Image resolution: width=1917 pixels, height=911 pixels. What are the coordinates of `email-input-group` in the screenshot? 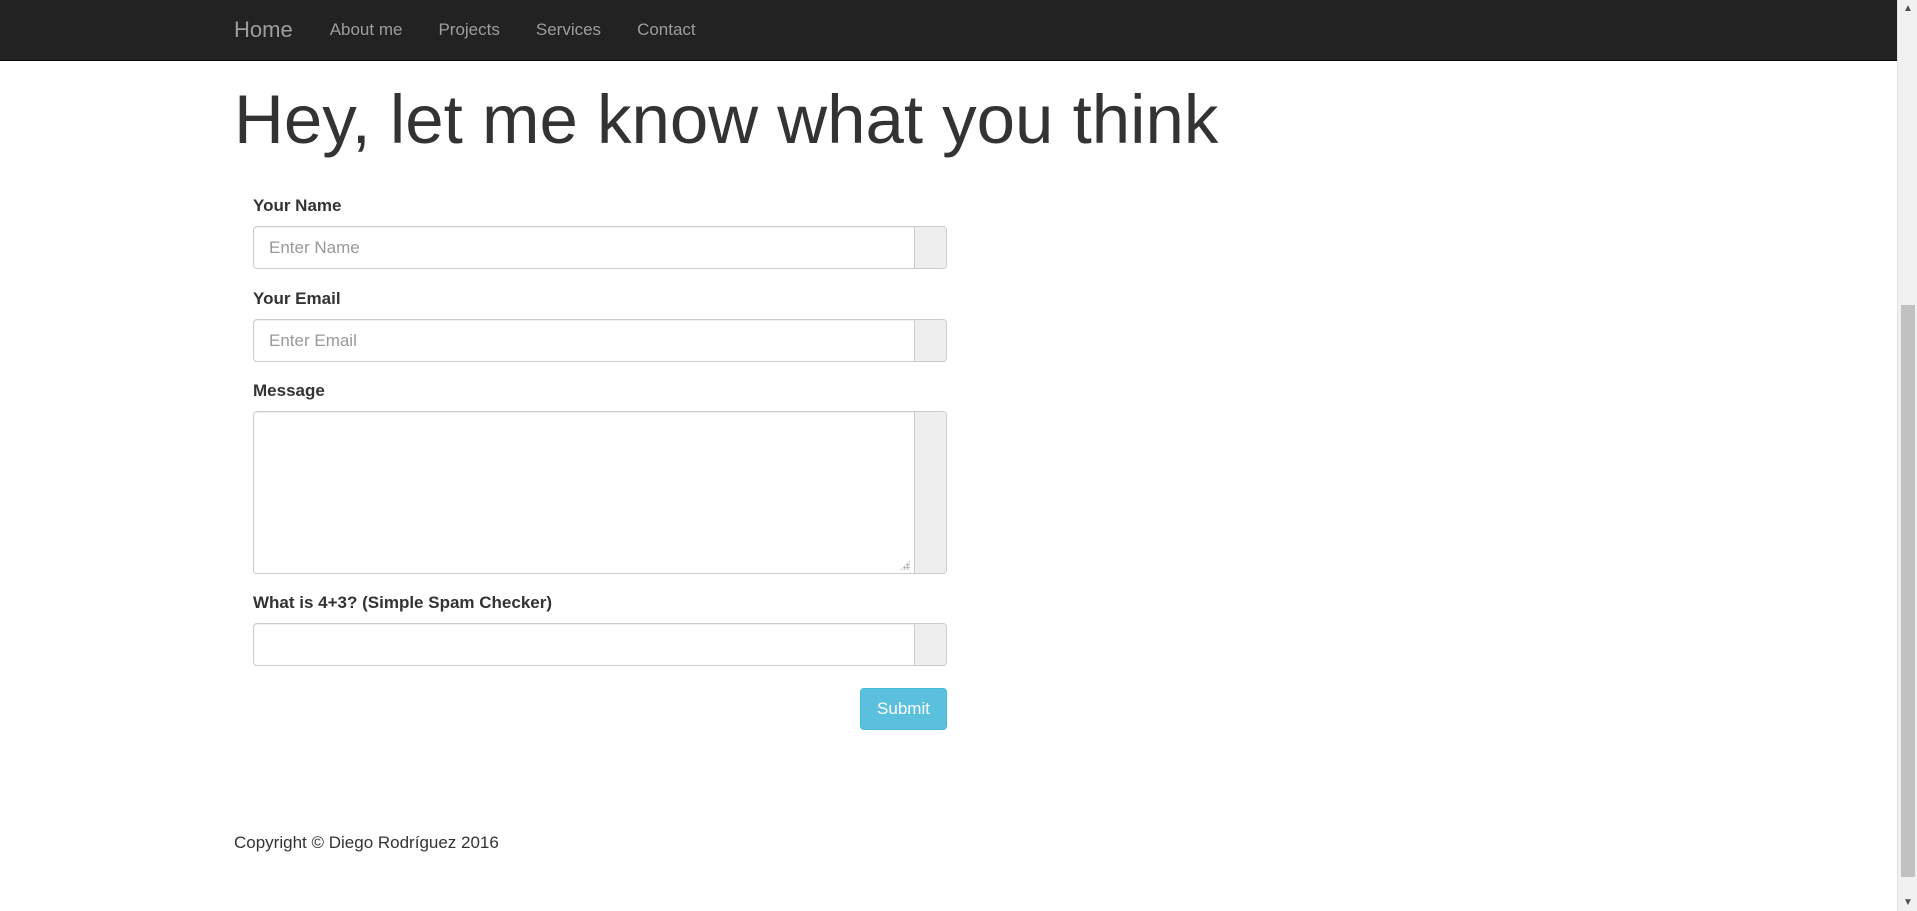 It's located at (600, 340).